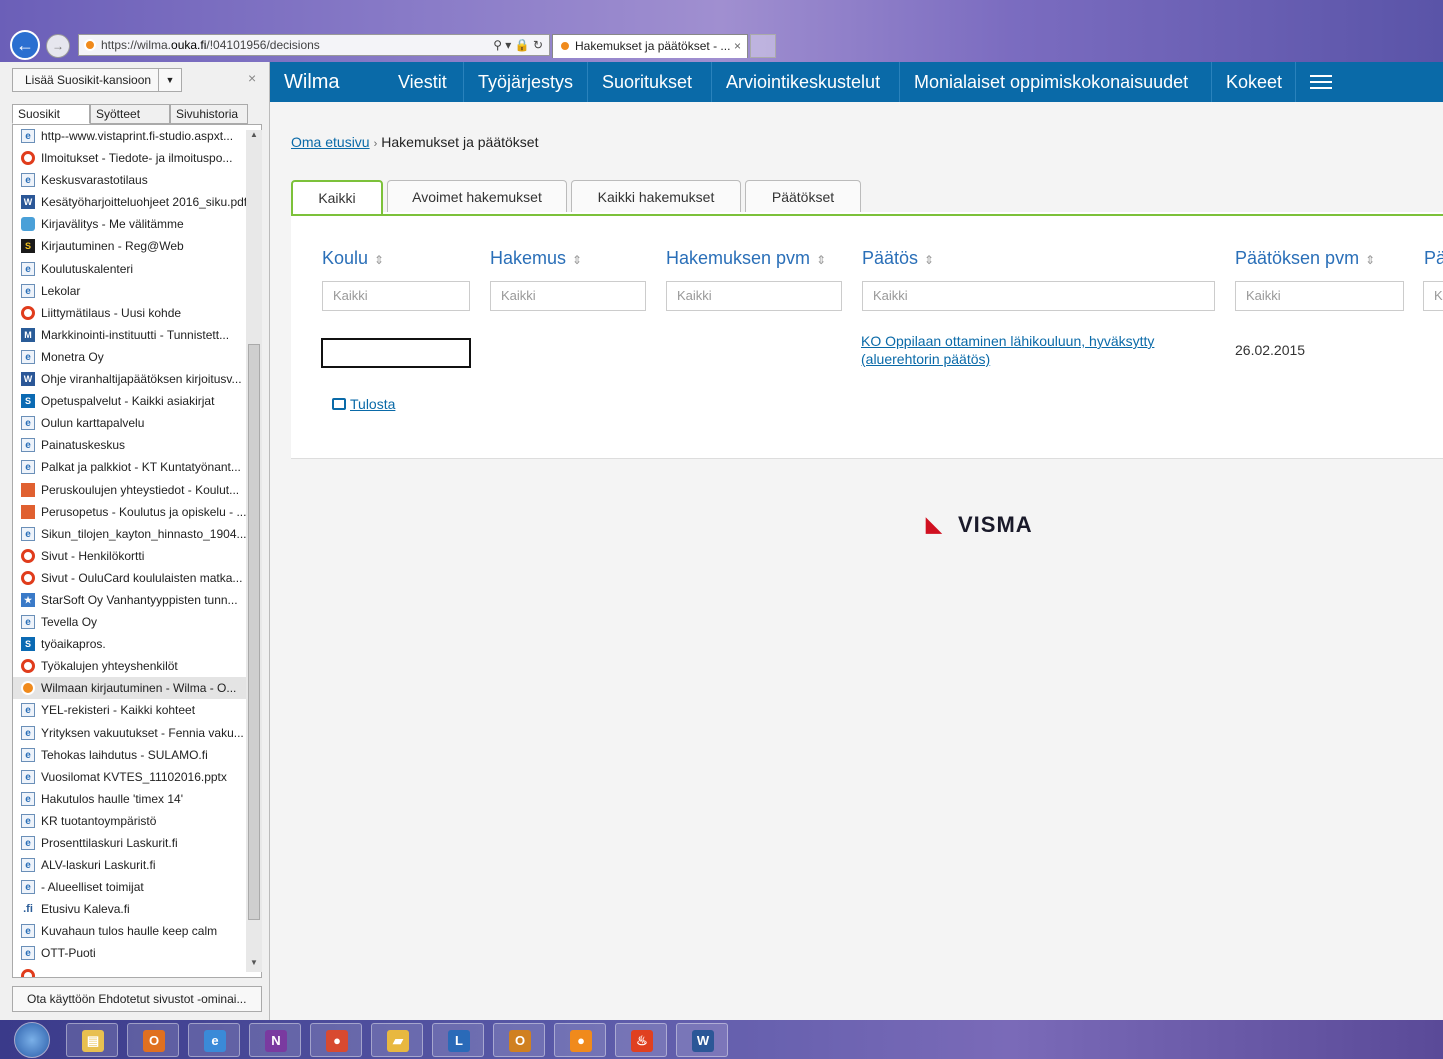 This screenshot has height=1059, width=1443. Describe the element at coordinates (169, 80) in the screenshot. I see `chevron-down-icon: ▼` at that location.